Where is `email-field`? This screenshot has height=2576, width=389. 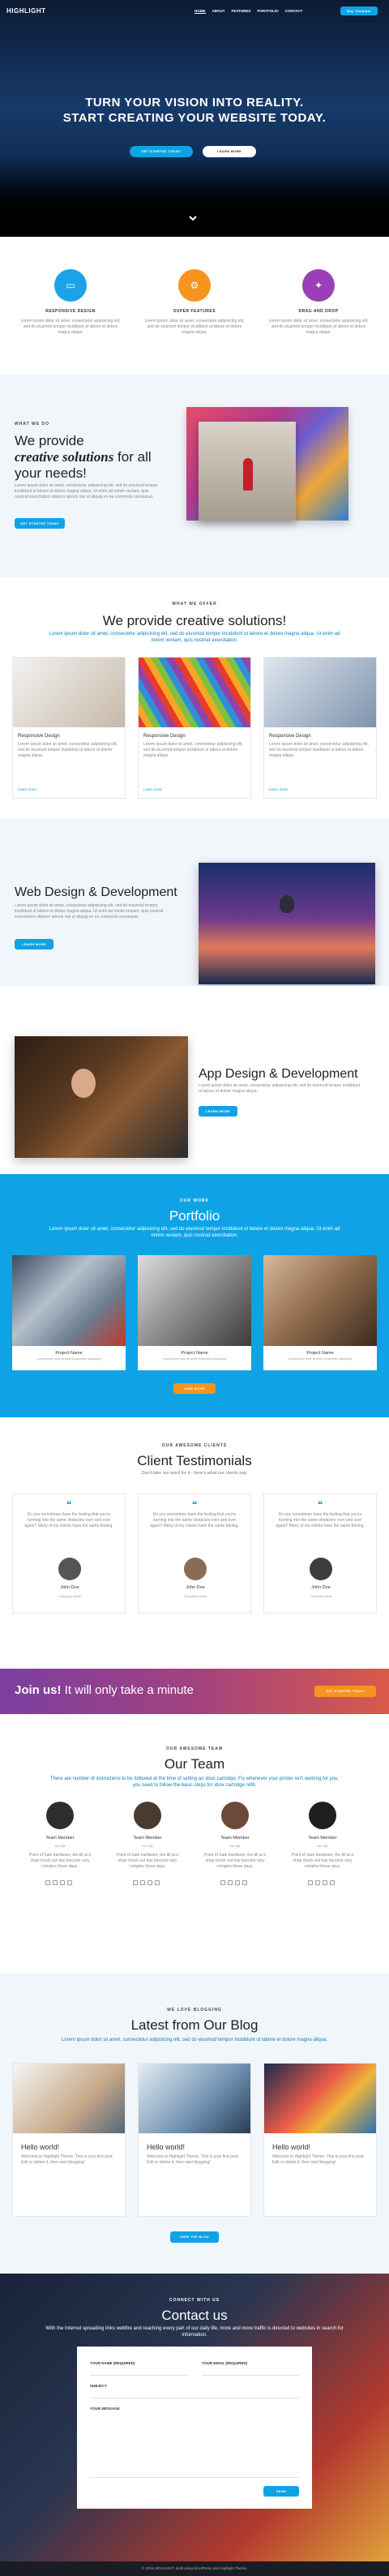 email-field is located at coordinates (250, 2372).